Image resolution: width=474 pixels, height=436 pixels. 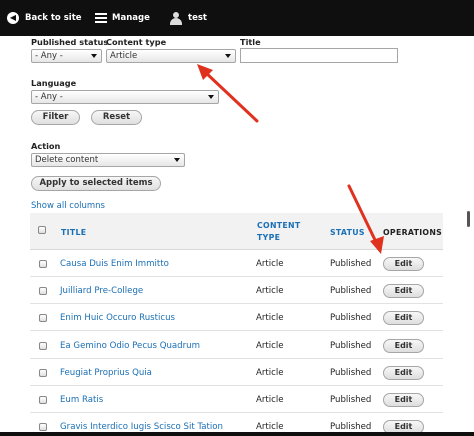 What do you see at coordinates (365, 219) in the screenshot?
I see `annotation-arrow-edit` at bounding box center [365, 219].